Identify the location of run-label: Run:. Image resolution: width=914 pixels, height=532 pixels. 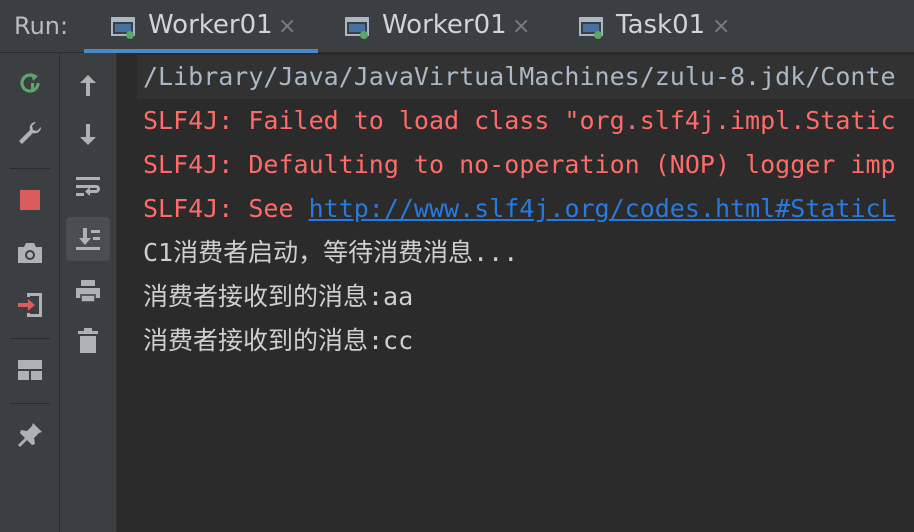
(41, 26).